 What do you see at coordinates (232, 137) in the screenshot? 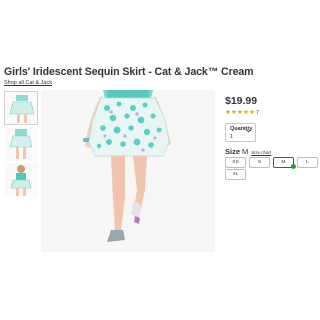
I see `quantity-value: 1` at bounding box center [232, 137].